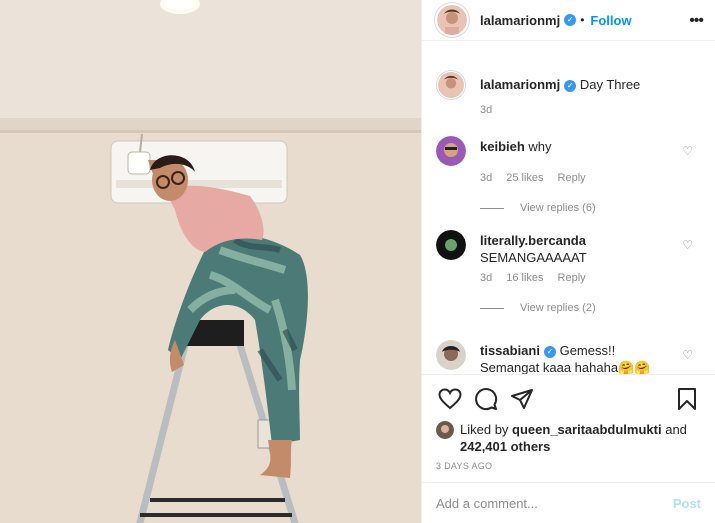 The height and width of the screenshot is (523, 715). What do you see at coordinates (450, 399) in the screenshot?
I see `like-heart-icon` at bounding box center [450, 399].